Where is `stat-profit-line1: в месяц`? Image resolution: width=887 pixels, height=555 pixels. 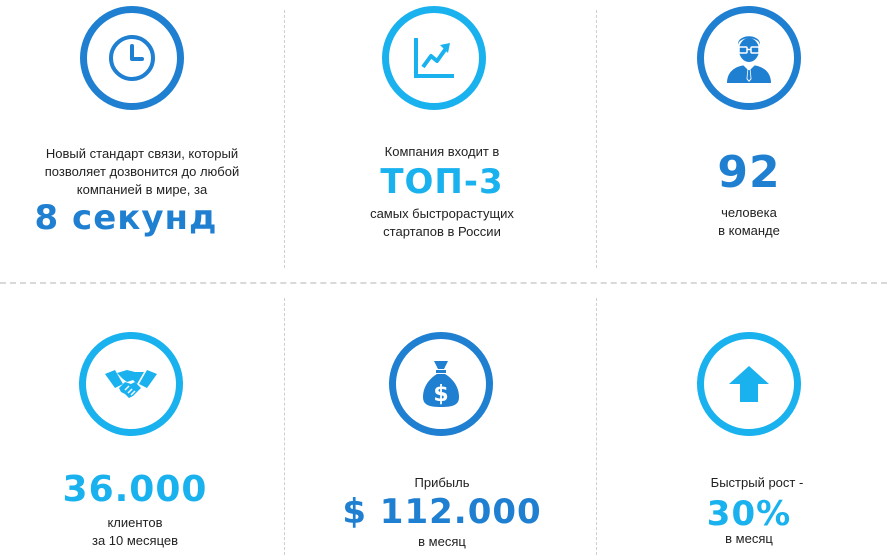
stat-profit-line1: в месяц is located at coordinates (442, 541).